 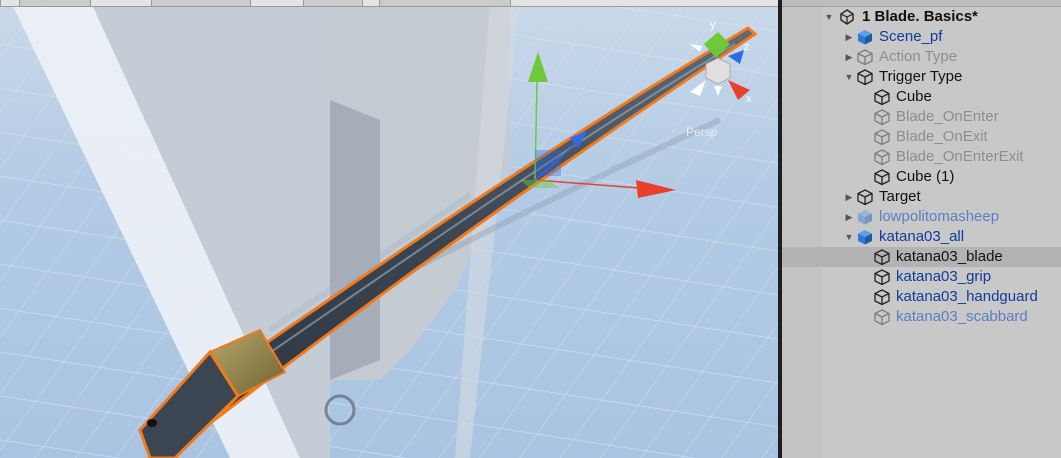 What do you see at coordinates (949, 256) in the screenshot?
I see `hierarchy-item-label: katana03_blade` at bounding box center [949, 256].